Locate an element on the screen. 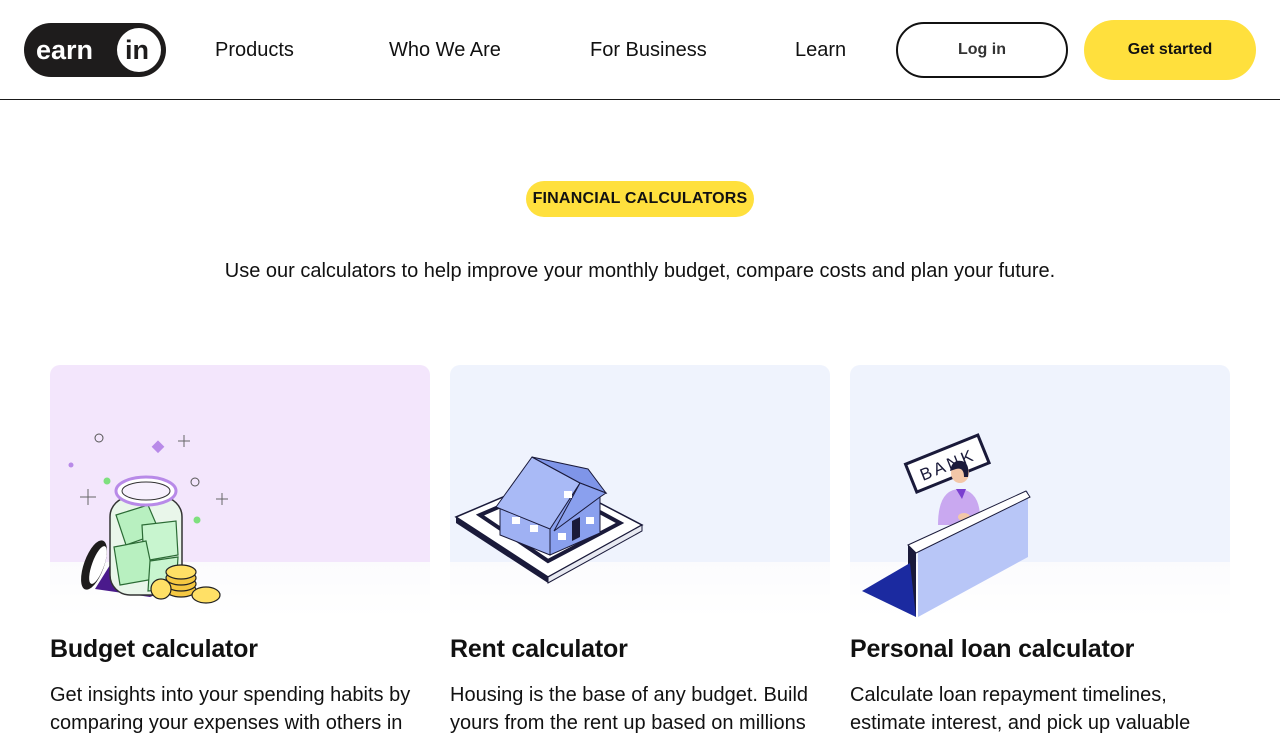 This screenshot has width=1280, height=737. logo-text-earn: earn is located at coordinates (64, 50).